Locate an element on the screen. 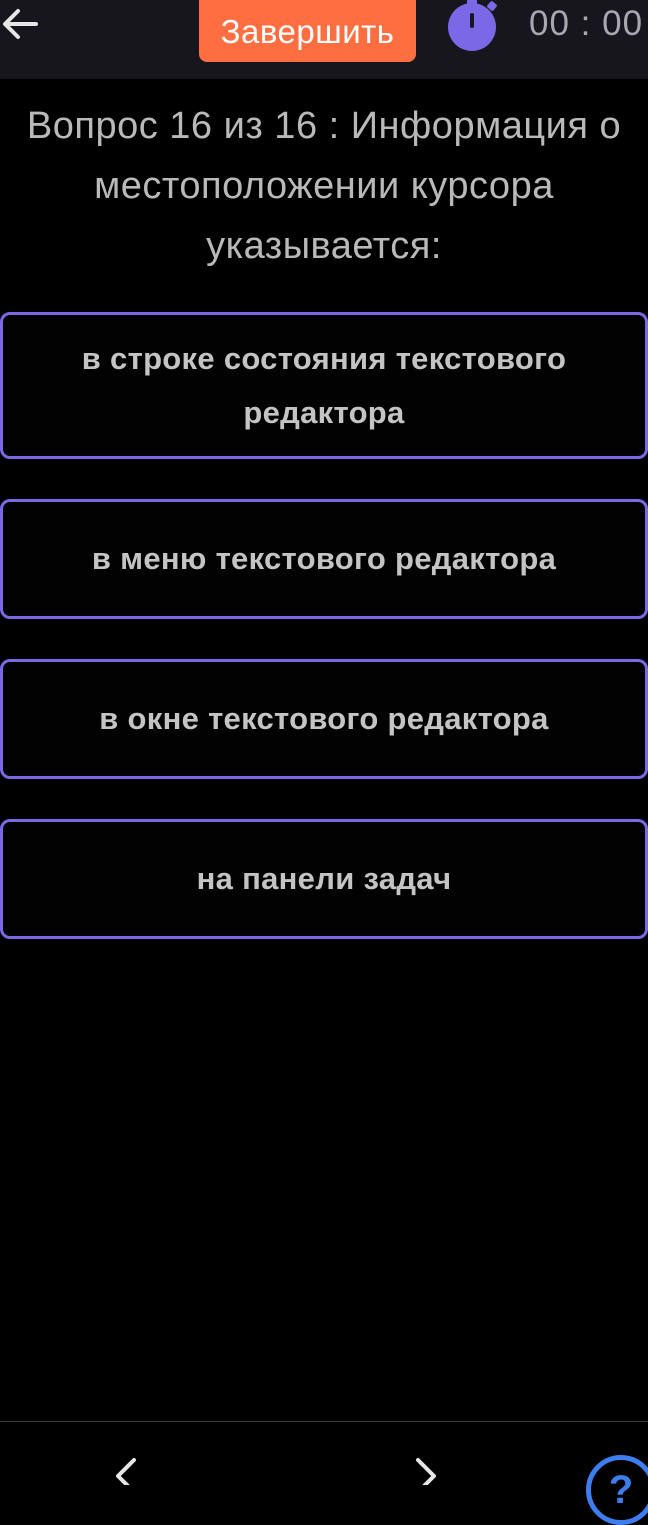  stopwatch-icon is located at coordinates (473, 28).